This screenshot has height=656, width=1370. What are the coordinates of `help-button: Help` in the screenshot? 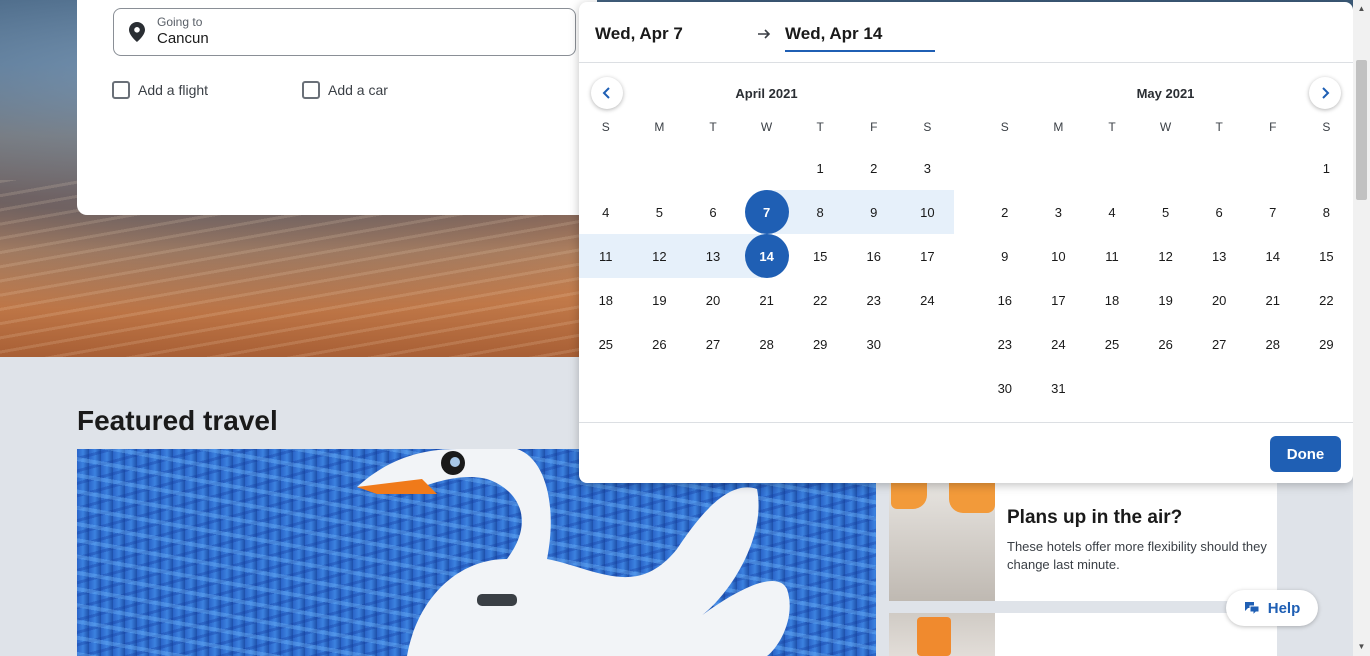 It's located at (1272, 608).